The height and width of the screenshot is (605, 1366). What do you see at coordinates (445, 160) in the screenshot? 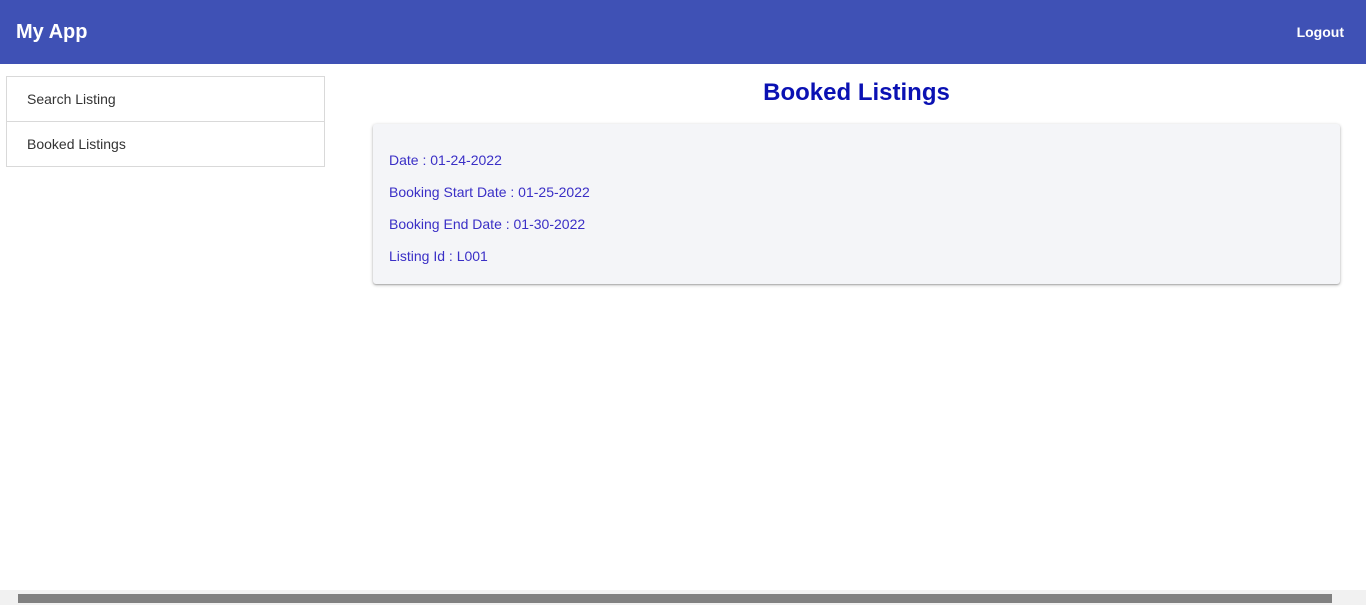
I see `booking-date: Date : 01-24-2022` at bounding box center [445, 160].